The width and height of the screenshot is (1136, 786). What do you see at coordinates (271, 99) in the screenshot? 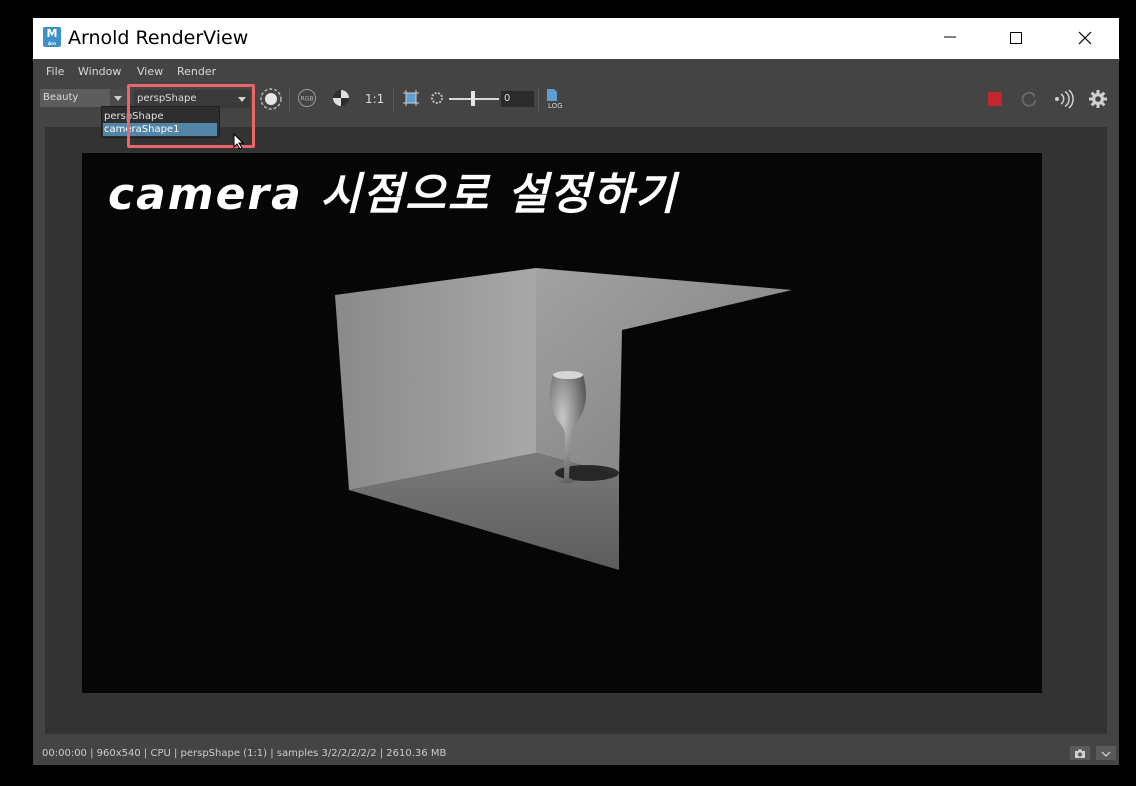
I see `region-render-icon` at bounding box center [271, 99].